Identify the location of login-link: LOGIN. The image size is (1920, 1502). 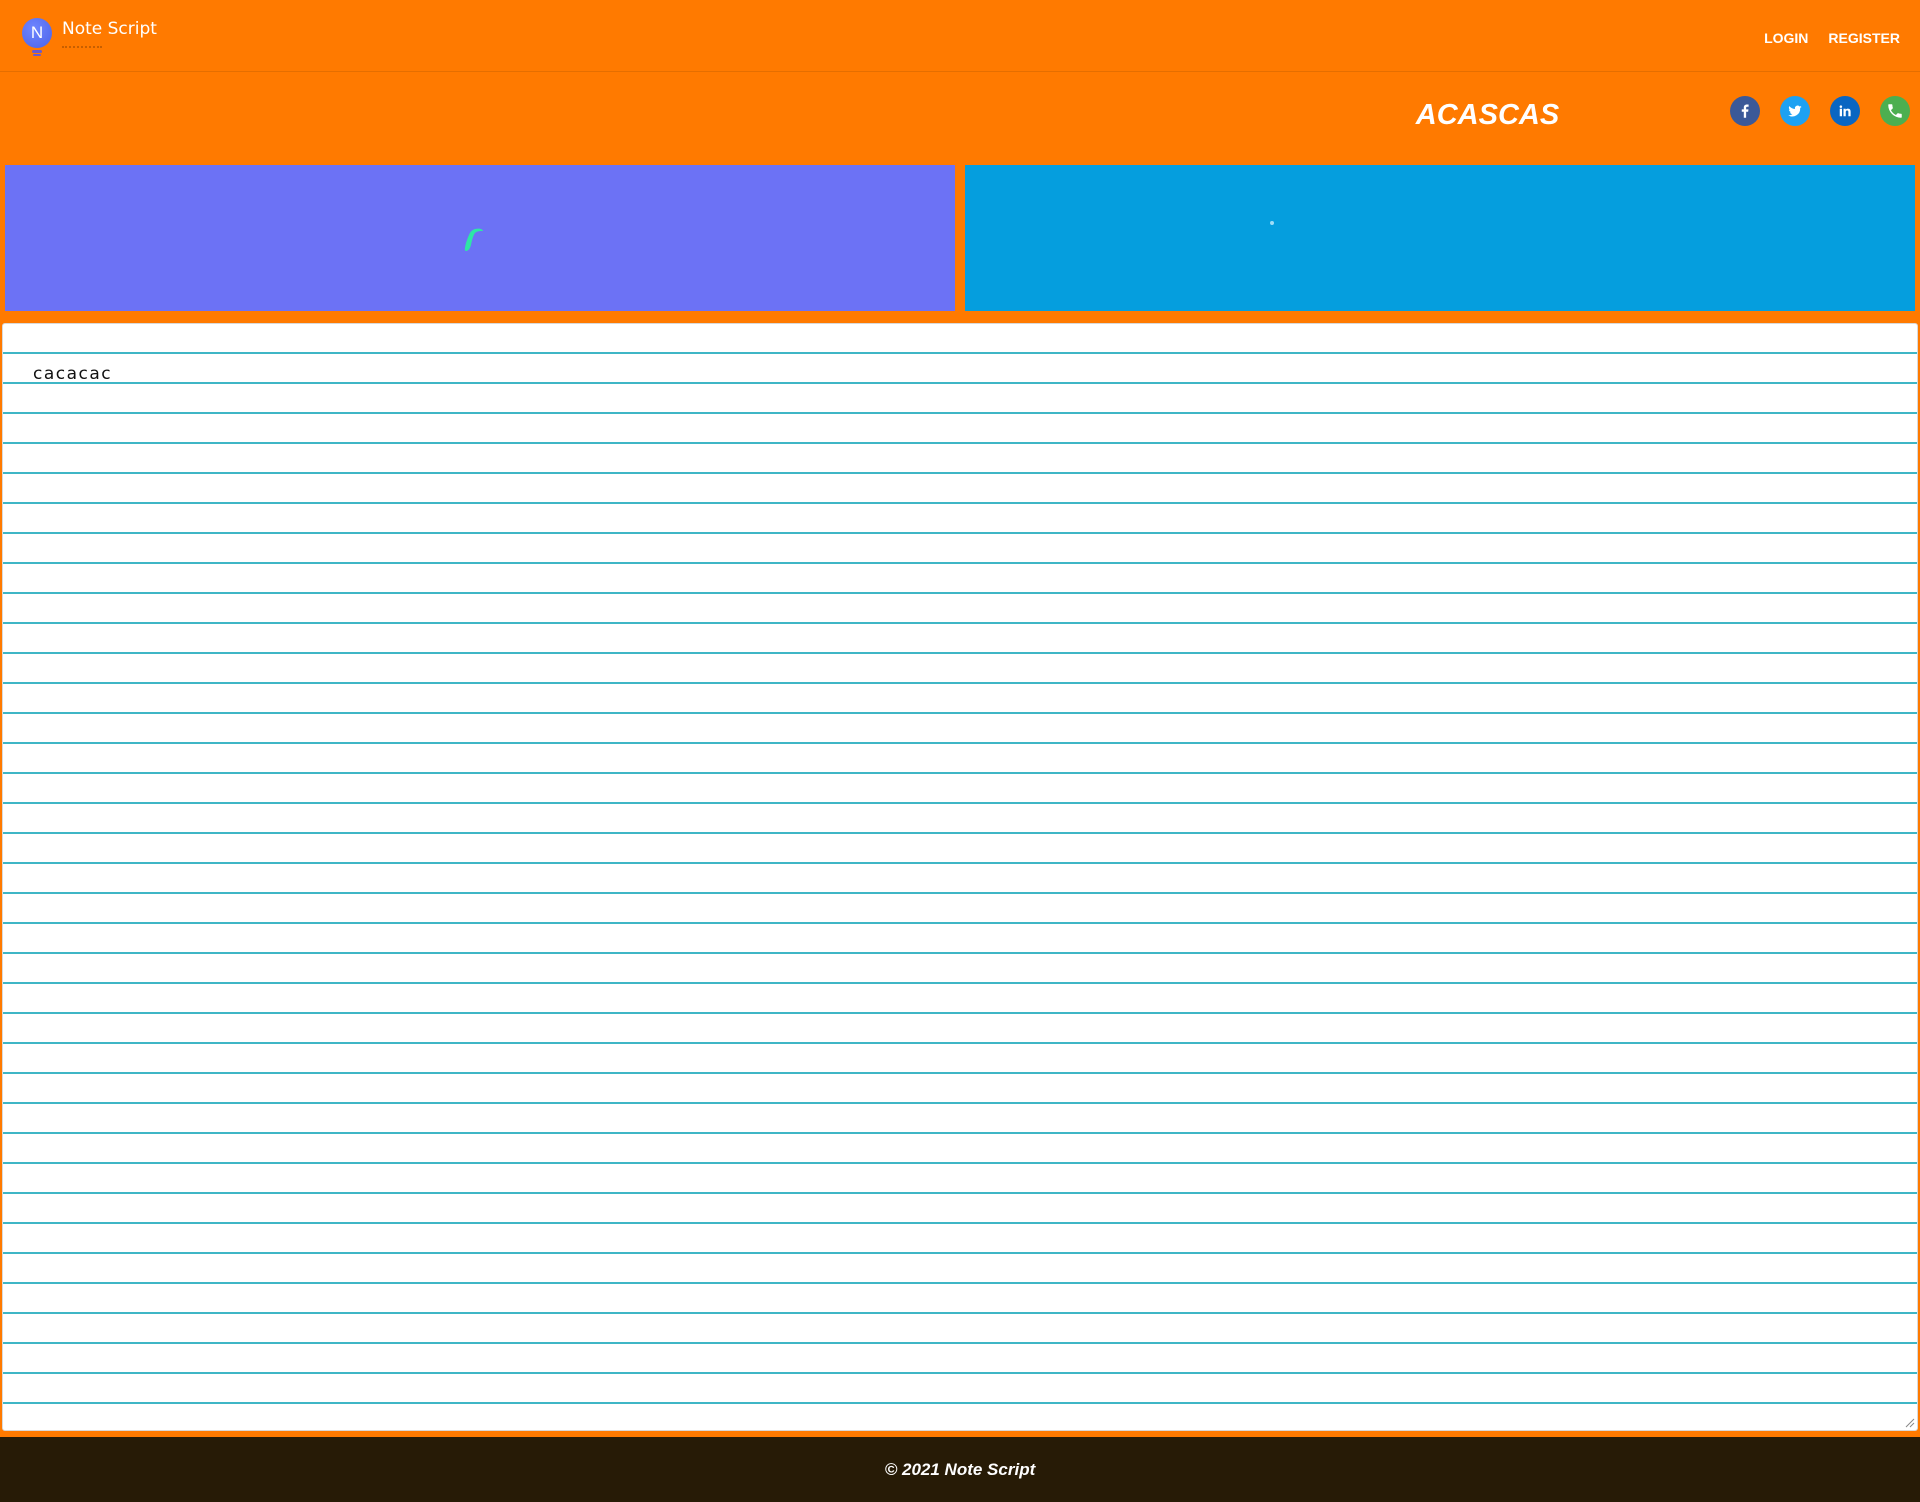
(1786, 38).